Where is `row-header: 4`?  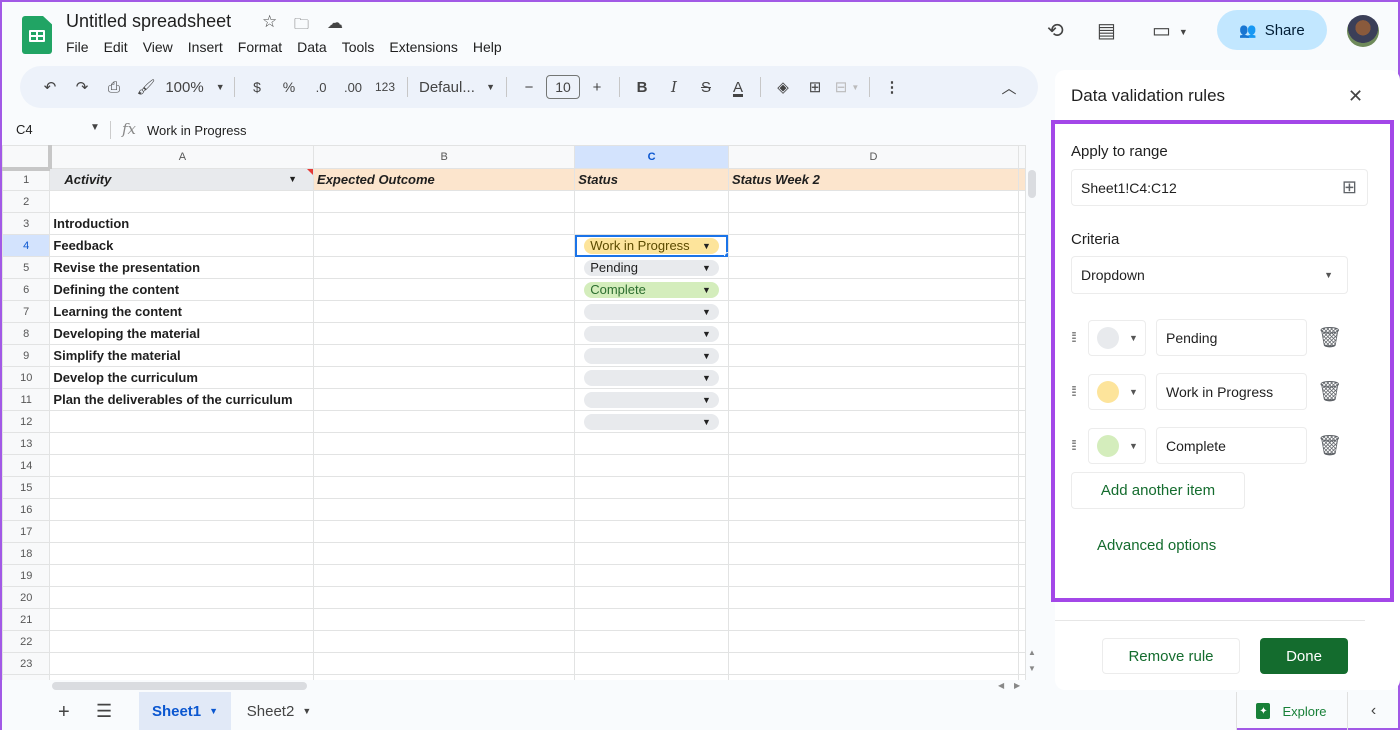 row-header: 4 is located at coordinates (26, 245).